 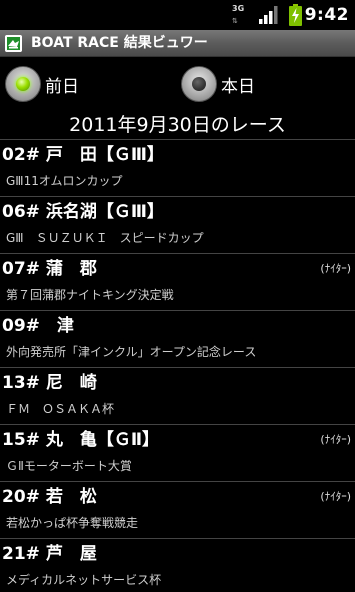 What do you see at coordinates (49, 497) in the screenshot?
I see `race-name: 20# 若 松` at bounding box center [49, 497].